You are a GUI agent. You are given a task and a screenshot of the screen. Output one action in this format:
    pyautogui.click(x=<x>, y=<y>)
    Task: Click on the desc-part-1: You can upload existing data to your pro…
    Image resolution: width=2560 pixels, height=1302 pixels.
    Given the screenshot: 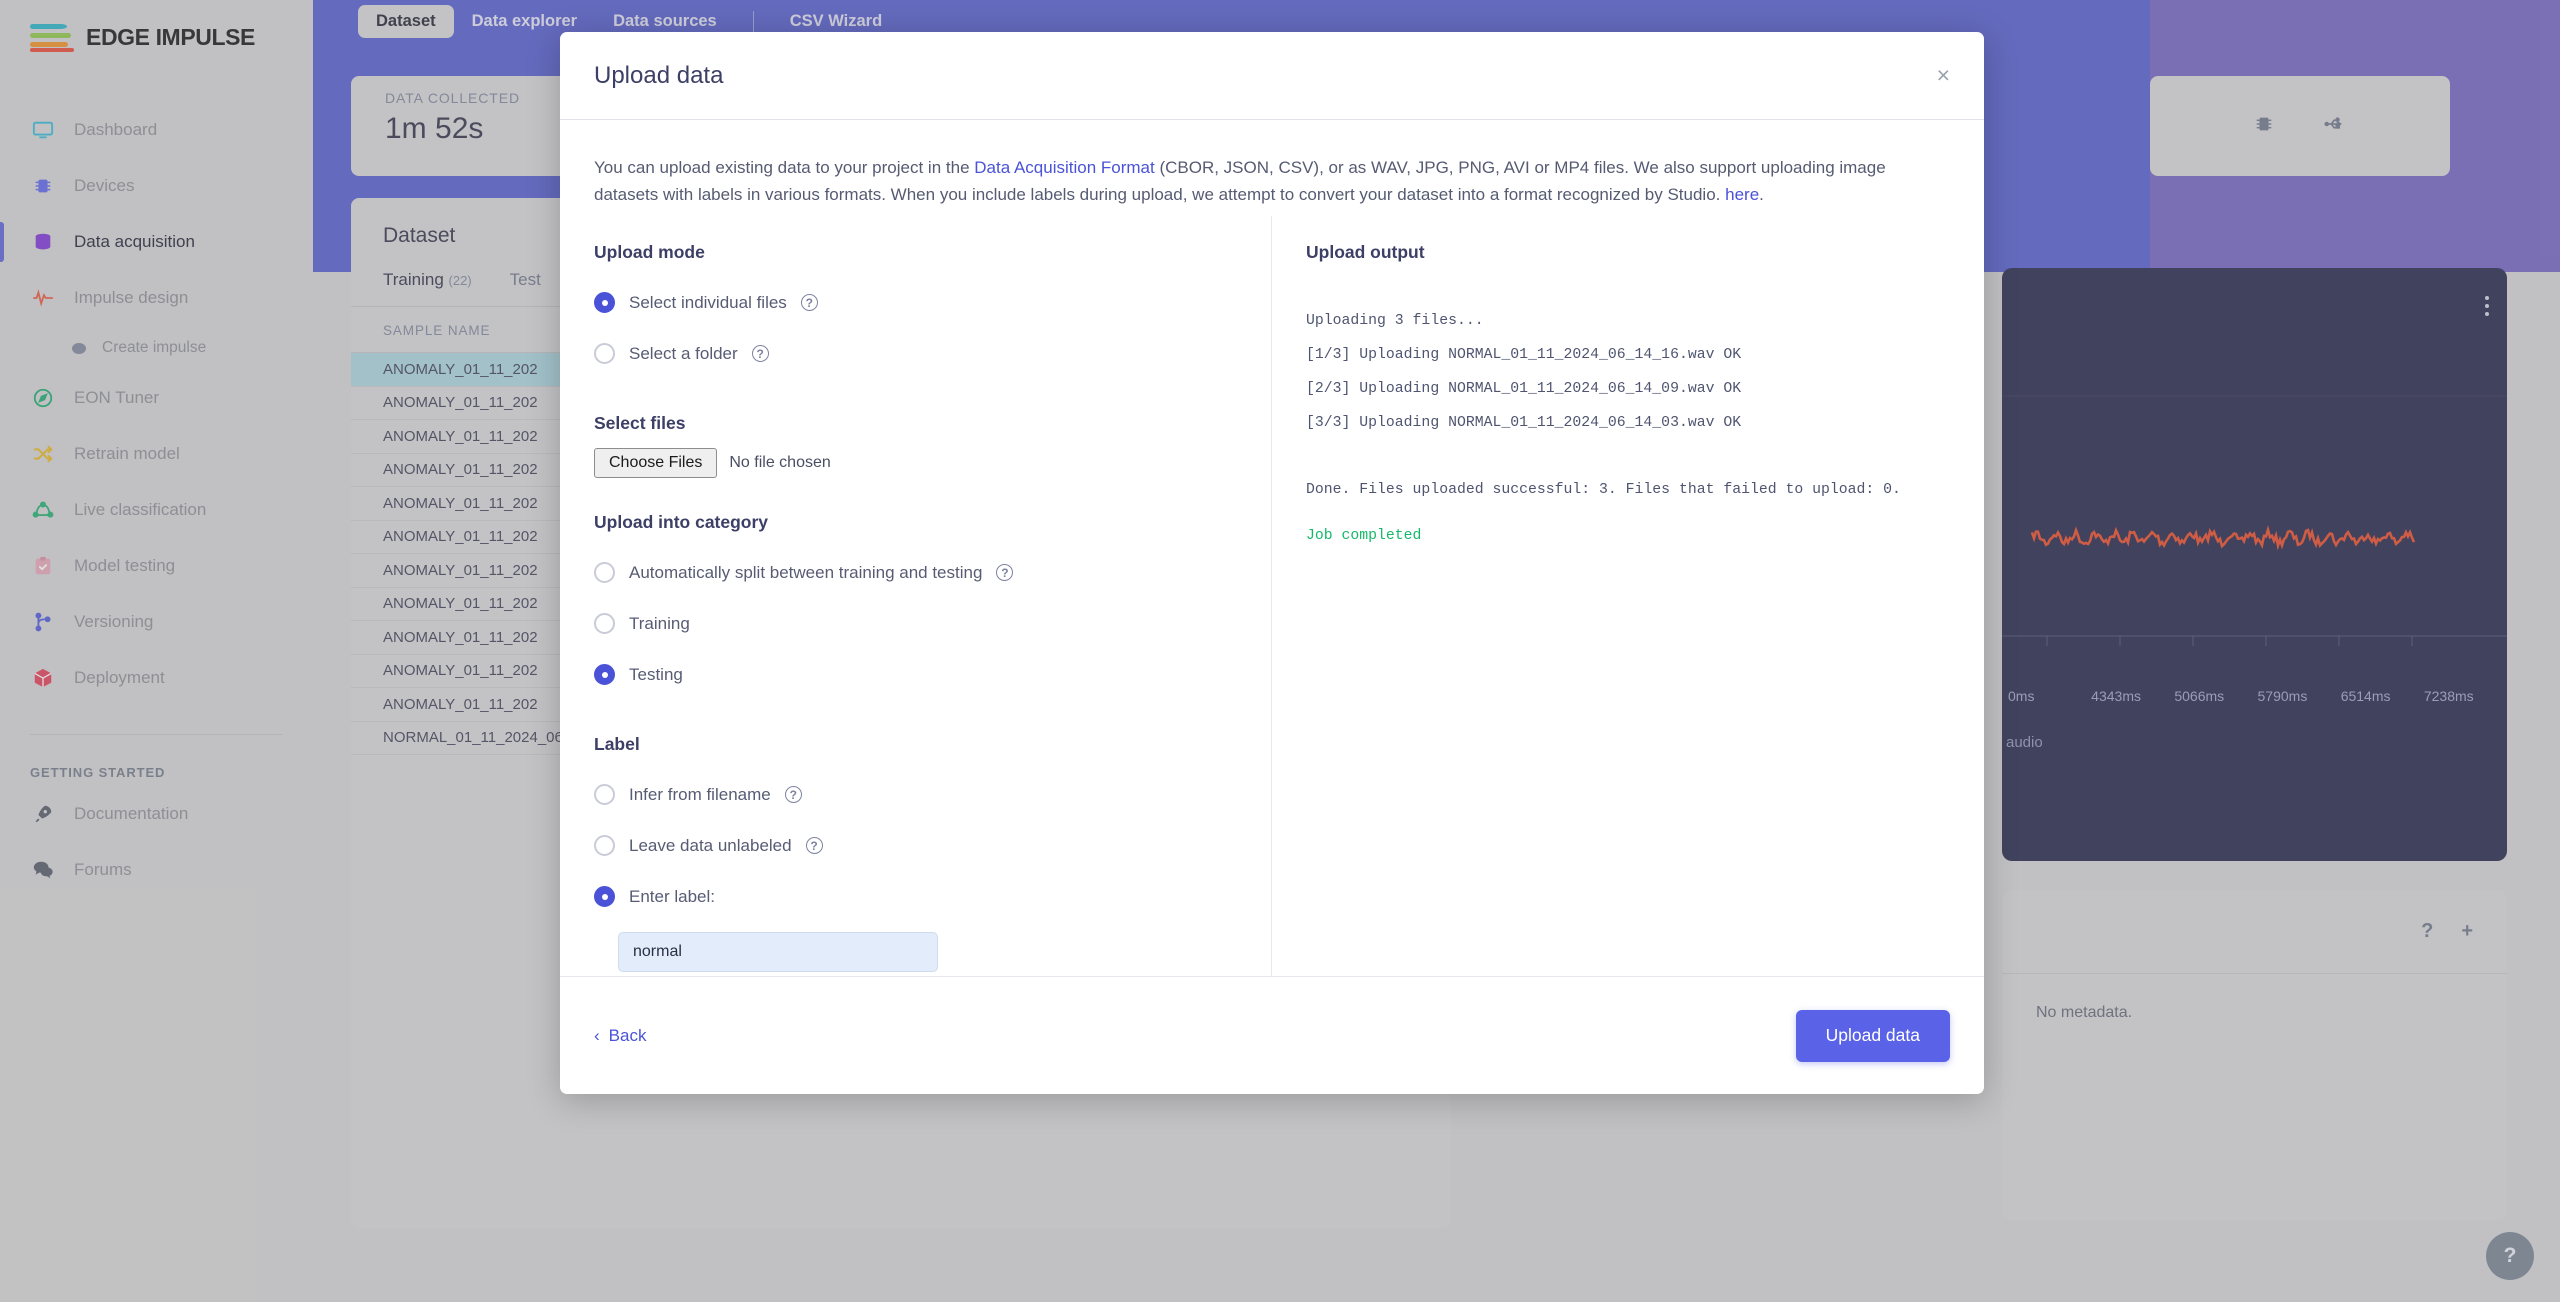 What is the action you would take?
    pyautogui.click(x=784, y=167)
    